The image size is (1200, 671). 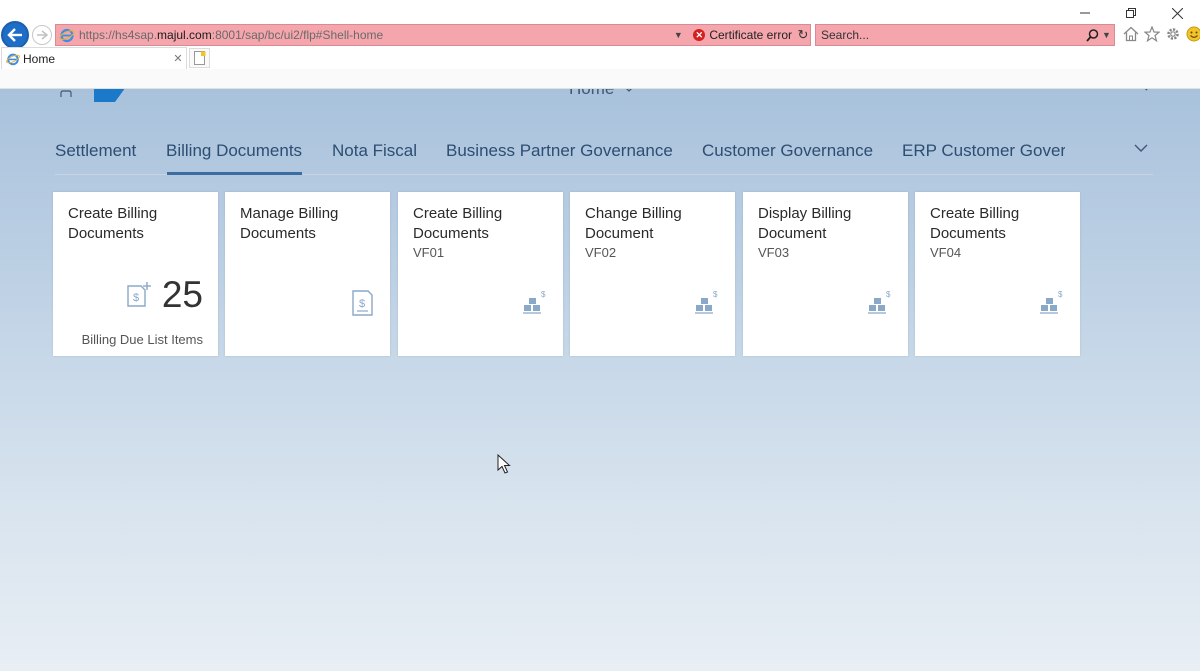 I want to click on tile-display-billing-document-vf03: Display Billing Document VF03 $, so click(x=825, y=274).